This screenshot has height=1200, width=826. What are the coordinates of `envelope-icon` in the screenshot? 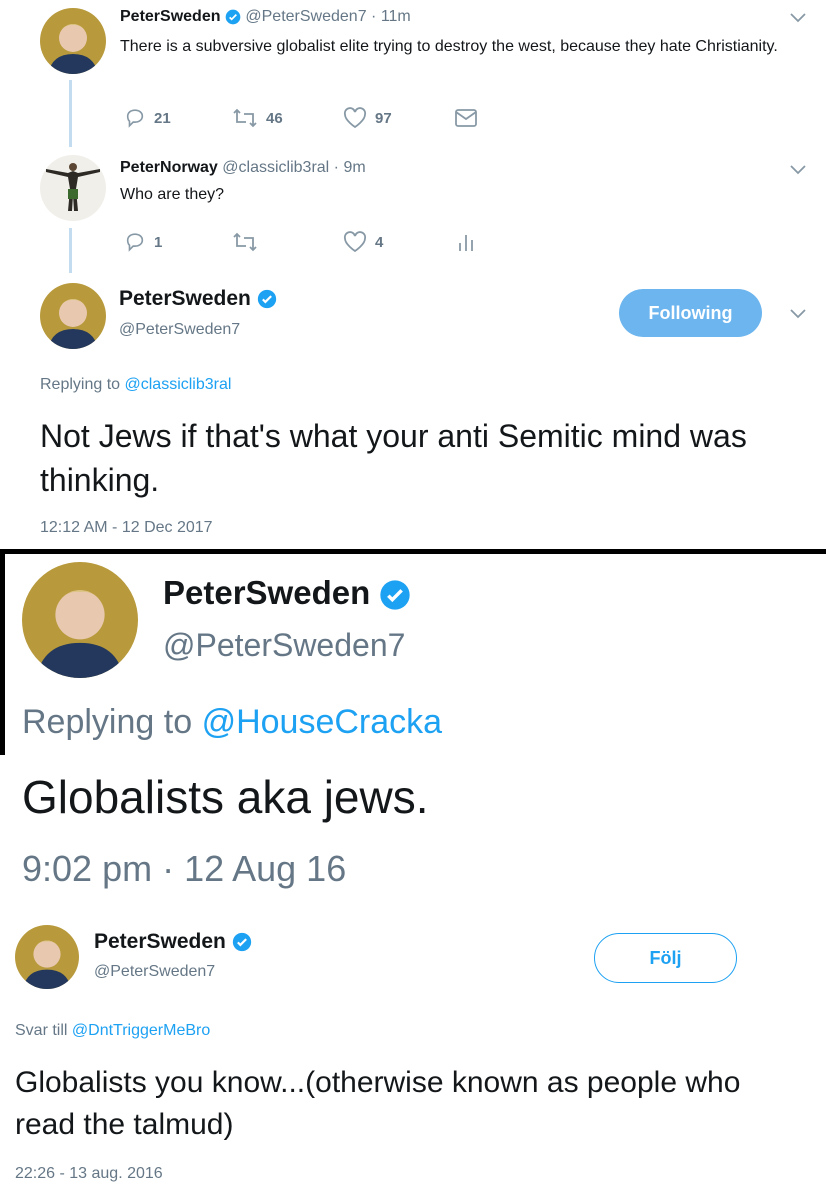 It's located at (466, 118).